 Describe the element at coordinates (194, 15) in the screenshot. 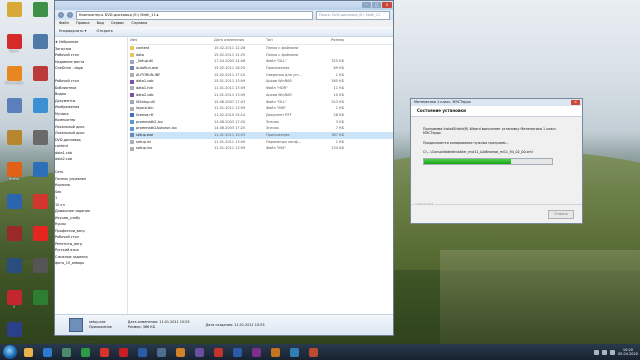

I see `address-bar: Компьютер ▸ DVD-дисковод (E:) Math_11 ▸` at that location.